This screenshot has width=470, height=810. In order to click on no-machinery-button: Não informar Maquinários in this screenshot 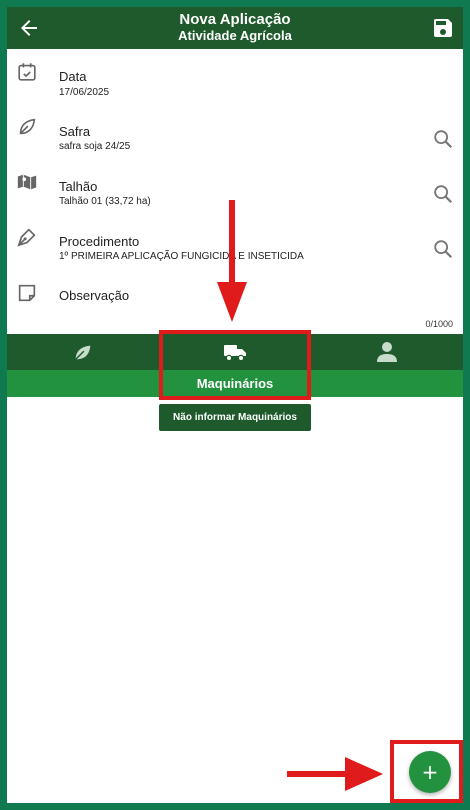, I will do `click(235, 417)`.